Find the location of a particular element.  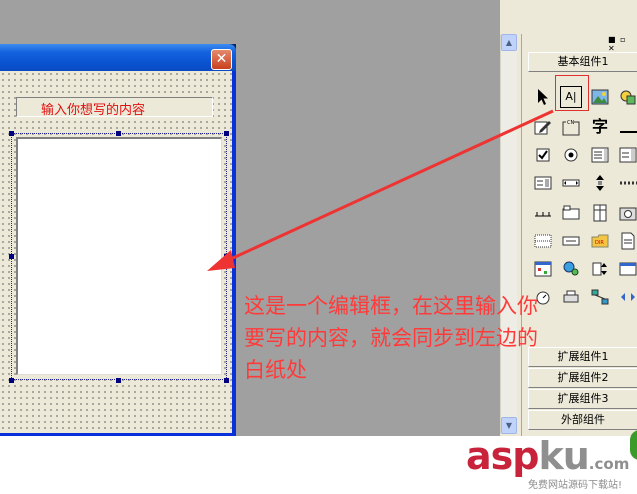

annotation-line-3: 白纸处 is located at coordinates (275, 370).